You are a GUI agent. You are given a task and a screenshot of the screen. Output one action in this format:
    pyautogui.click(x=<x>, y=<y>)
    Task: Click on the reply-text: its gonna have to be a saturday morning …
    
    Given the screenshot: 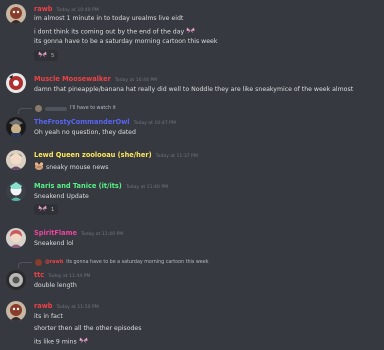 What is the action you would take?
    pyautogui.click(x=137, y=262)
    